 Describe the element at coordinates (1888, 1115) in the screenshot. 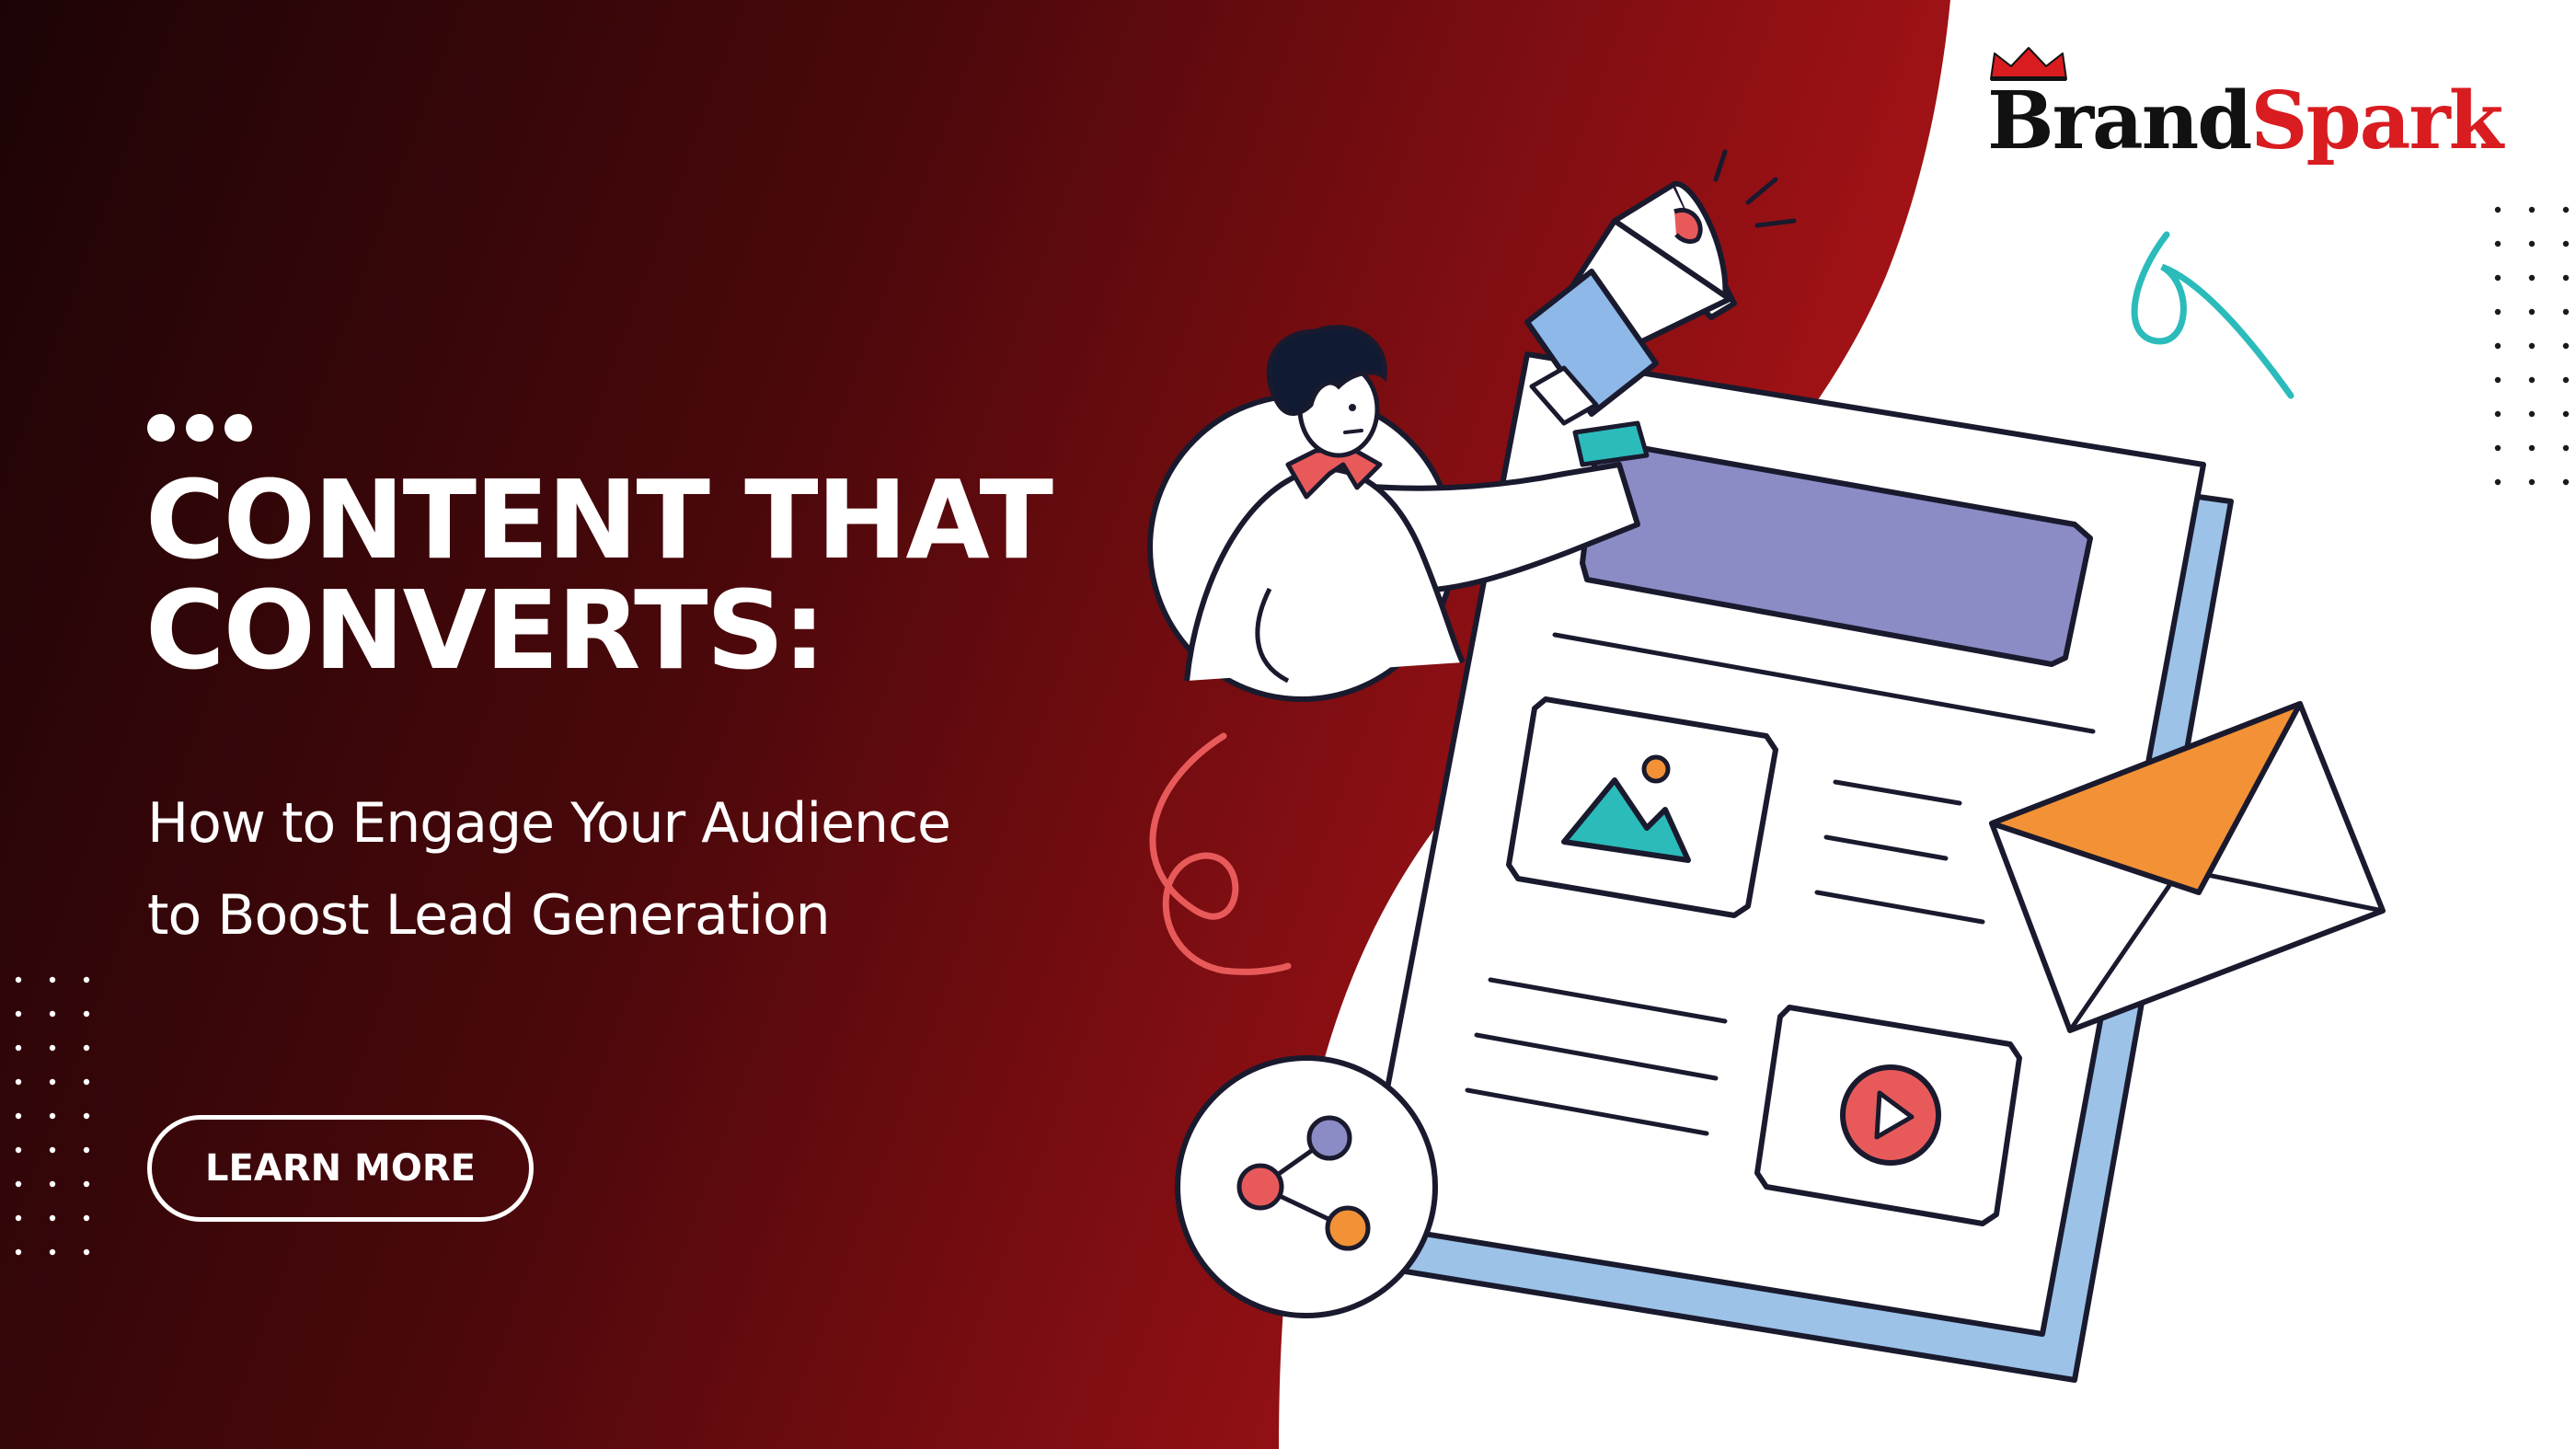

I see `play-button-icon` at that location.